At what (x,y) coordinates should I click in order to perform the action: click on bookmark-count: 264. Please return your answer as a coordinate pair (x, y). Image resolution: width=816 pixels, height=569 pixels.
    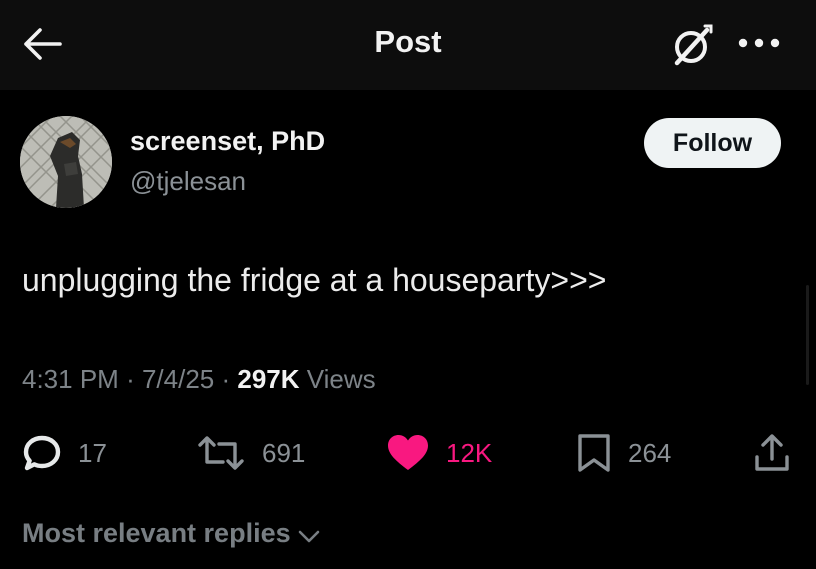
    Looking at the image, I should click on (650, 452).